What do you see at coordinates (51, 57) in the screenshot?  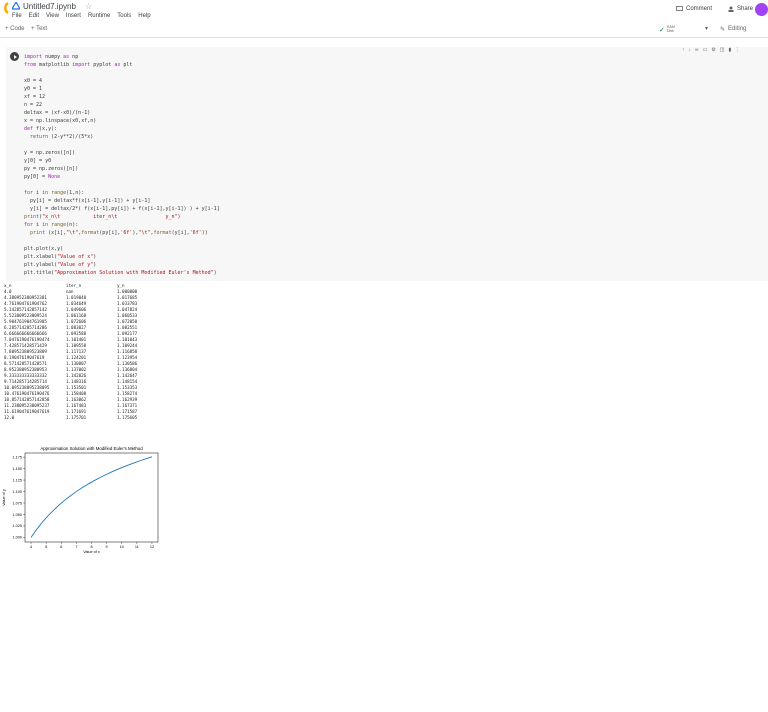 I see `code-line: import numpy as np` at bounding box center [51, 57].